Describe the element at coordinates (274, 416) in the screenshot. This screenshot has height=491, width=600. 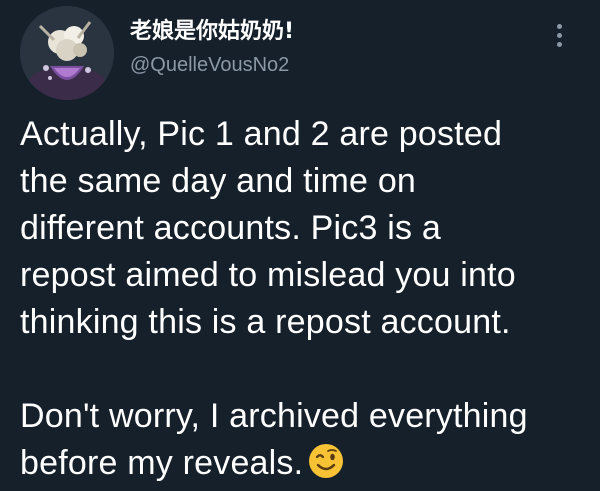
I see `tweet-line: Don't worry, I archived everything` at that location.